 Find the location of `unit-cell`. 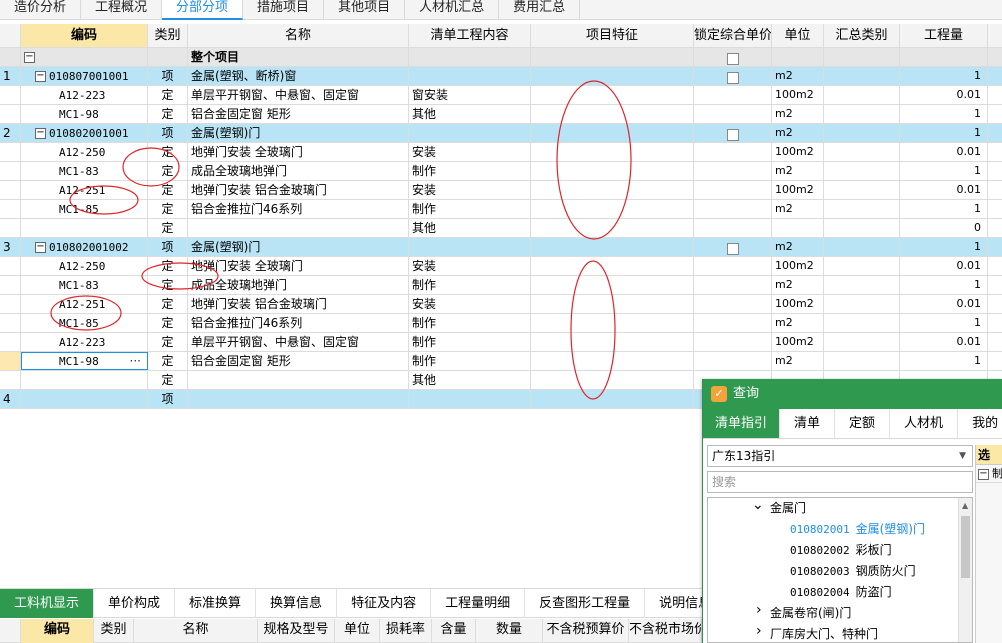

unit-cell is located at coordinates (798, 228).